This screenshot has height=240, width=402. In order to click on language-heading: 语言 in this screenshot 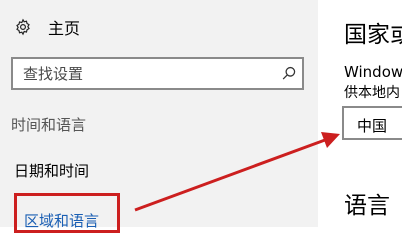, I will do `click(367, 206)`.